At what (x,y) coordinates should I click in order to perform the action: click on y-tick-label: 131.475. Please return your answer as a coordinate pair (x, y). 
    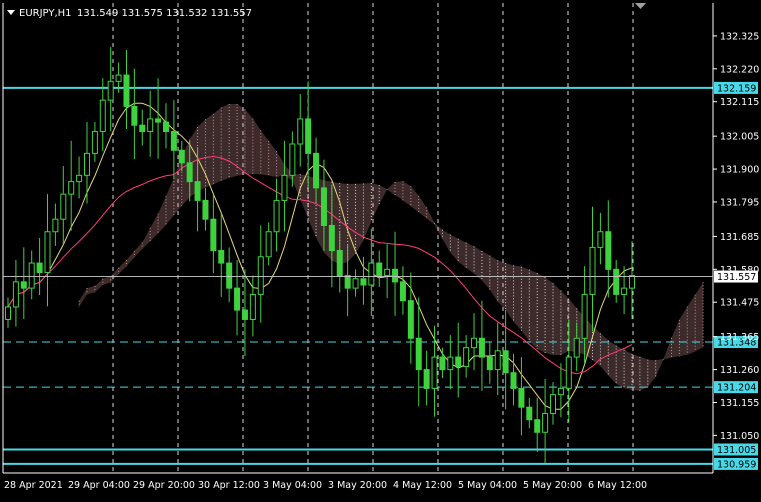
    Looking at the image, I should click on (739, 303).